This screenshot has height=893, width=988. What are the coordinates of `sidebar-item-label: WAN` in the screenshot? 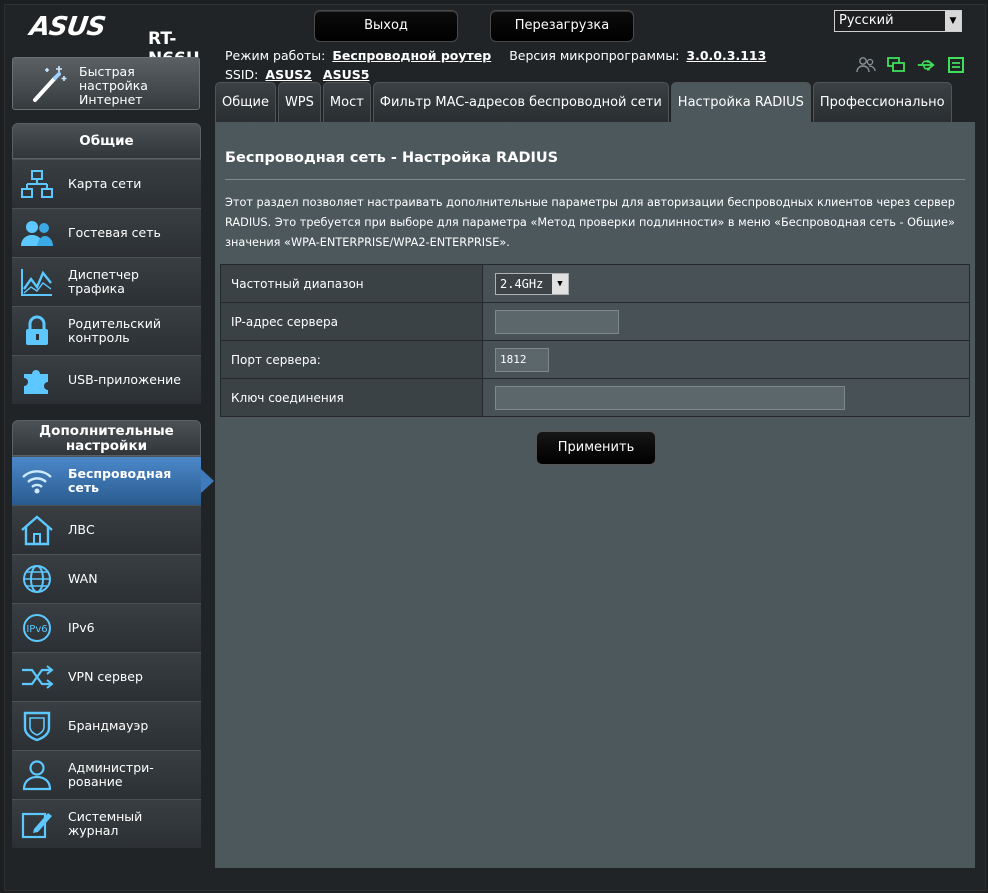 It's located at (83, 578).